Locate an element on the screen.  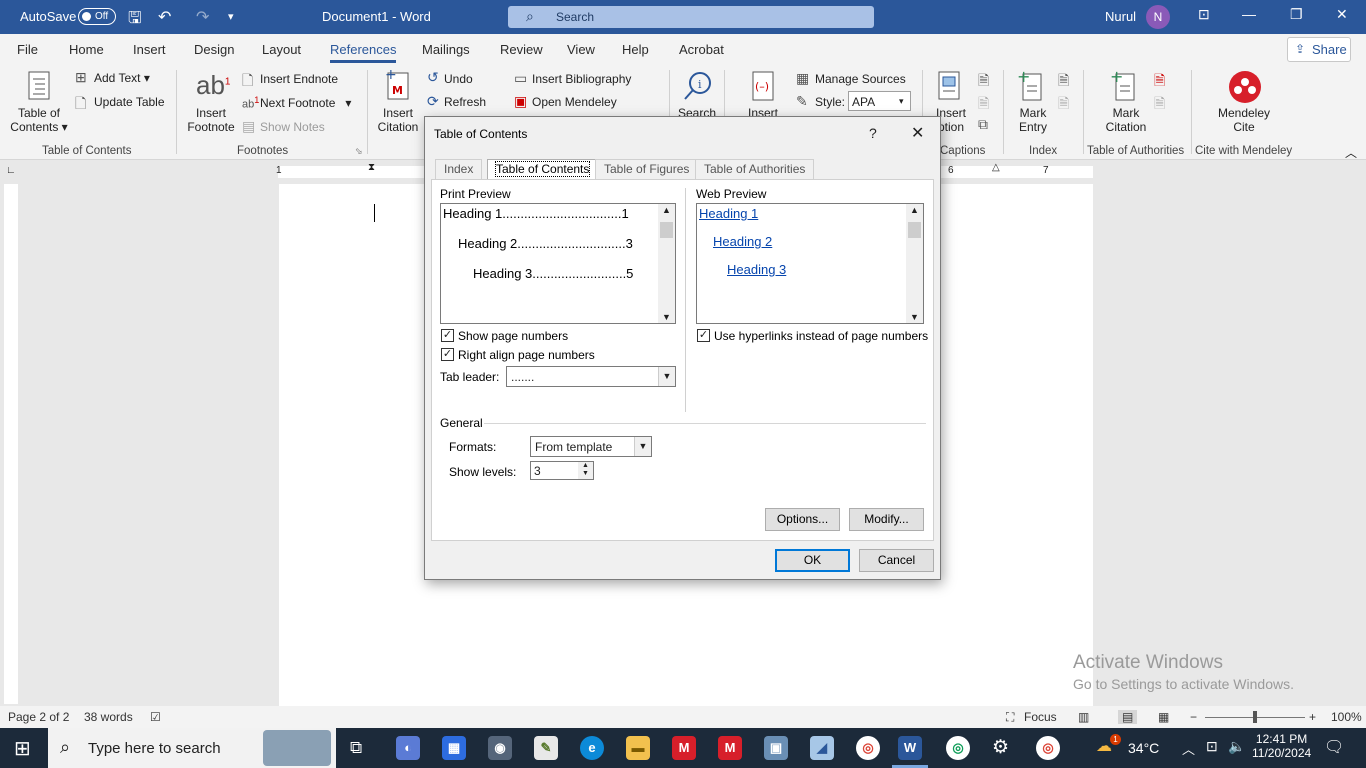
help-icon: ? is located at coordinates (873, 133).